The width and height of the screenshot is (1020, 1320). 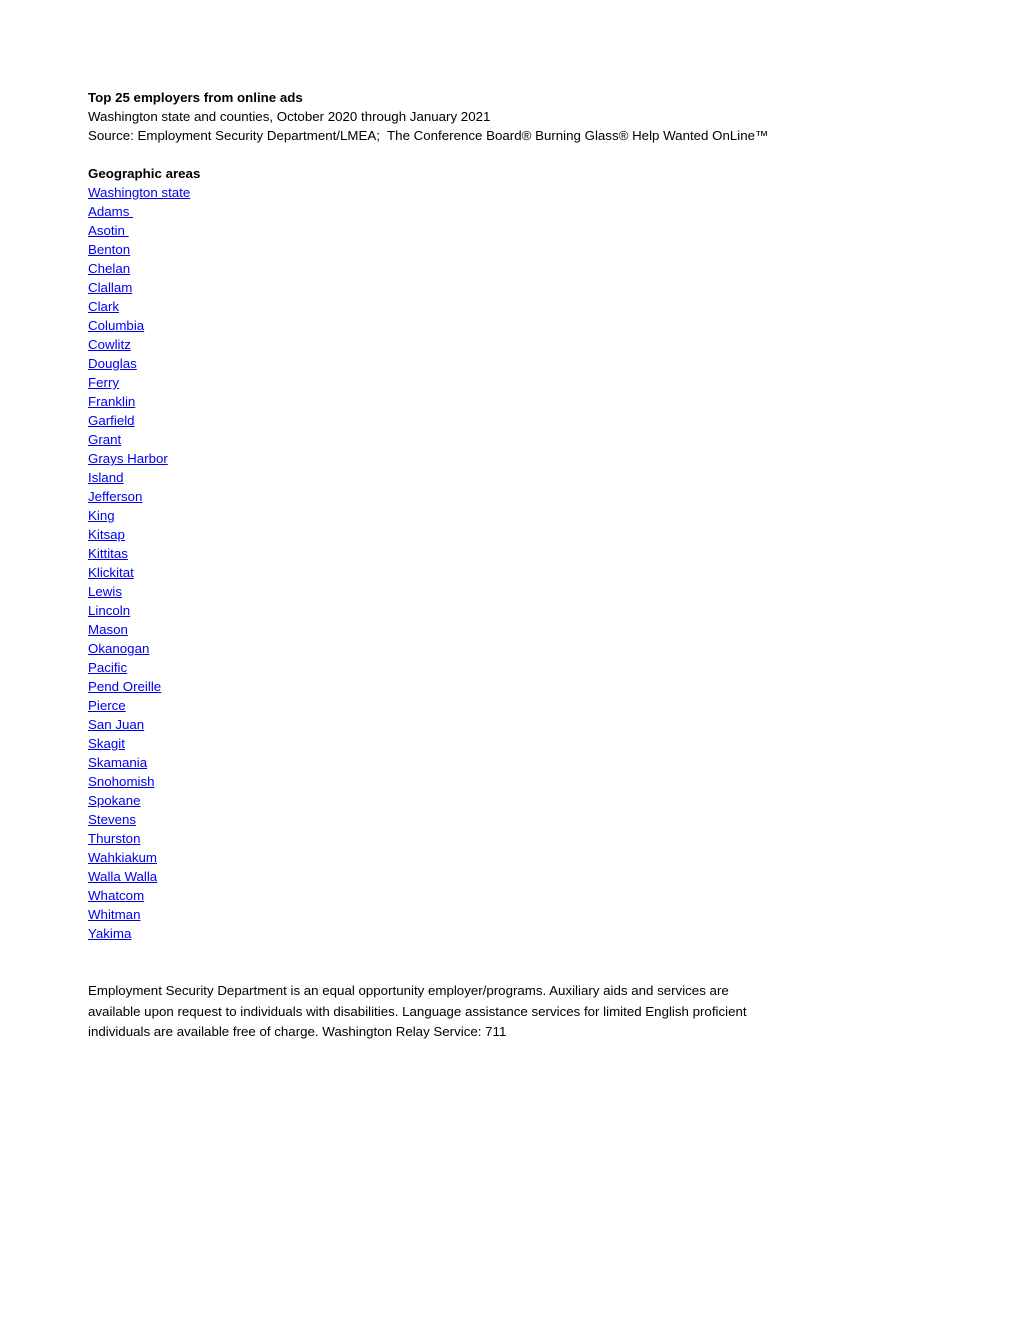 What do you see at coordinates (554, 876) in the screenshot?
I see `list-item: Walla Walla` at bounding box center [554, 876].